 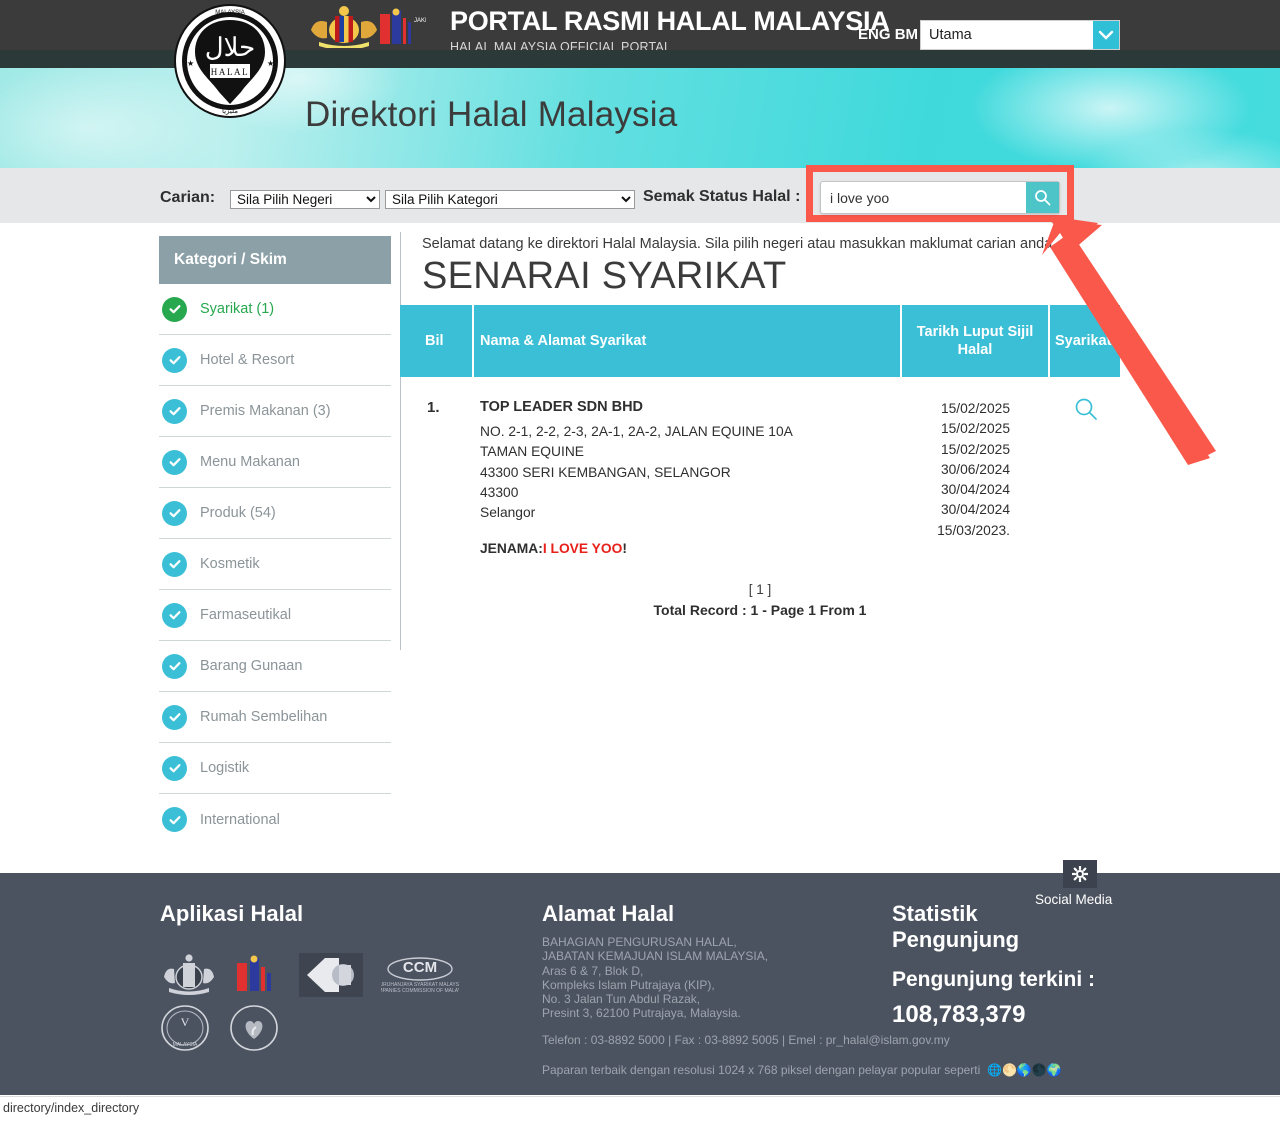 What do you see at coordinates (238, 513) in the screenshot?
I see `sidebar-item-label: Produk (54)` at bounding box center [238, 513].